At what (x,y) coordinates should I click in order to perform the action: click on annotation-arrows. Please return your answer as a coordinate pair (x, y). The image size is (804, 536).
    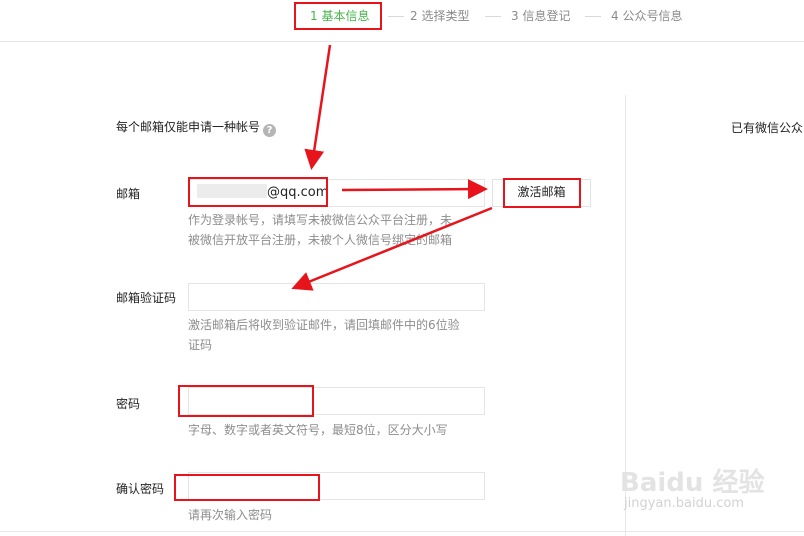
    Looking at the image, I should click on (392, 167).